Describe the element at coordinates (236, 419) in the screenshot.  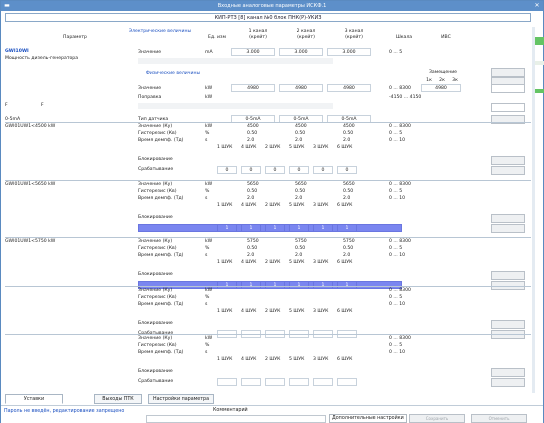
I see `comment-input` at that location.